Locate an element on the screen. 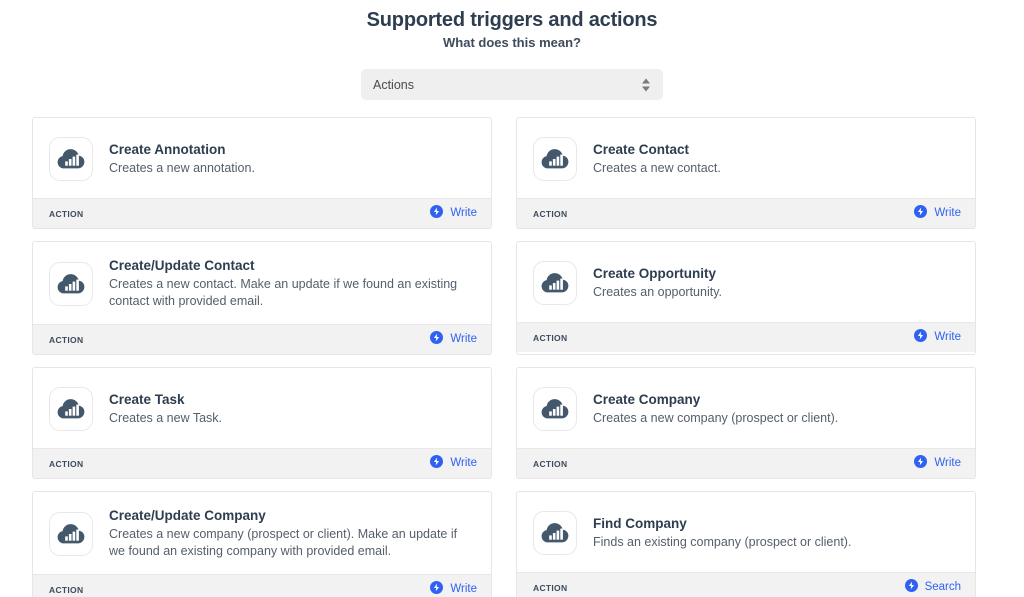 This screenshot has width=1024, height=597. action-card-title: Create Company is located at coordinates (647, 399).